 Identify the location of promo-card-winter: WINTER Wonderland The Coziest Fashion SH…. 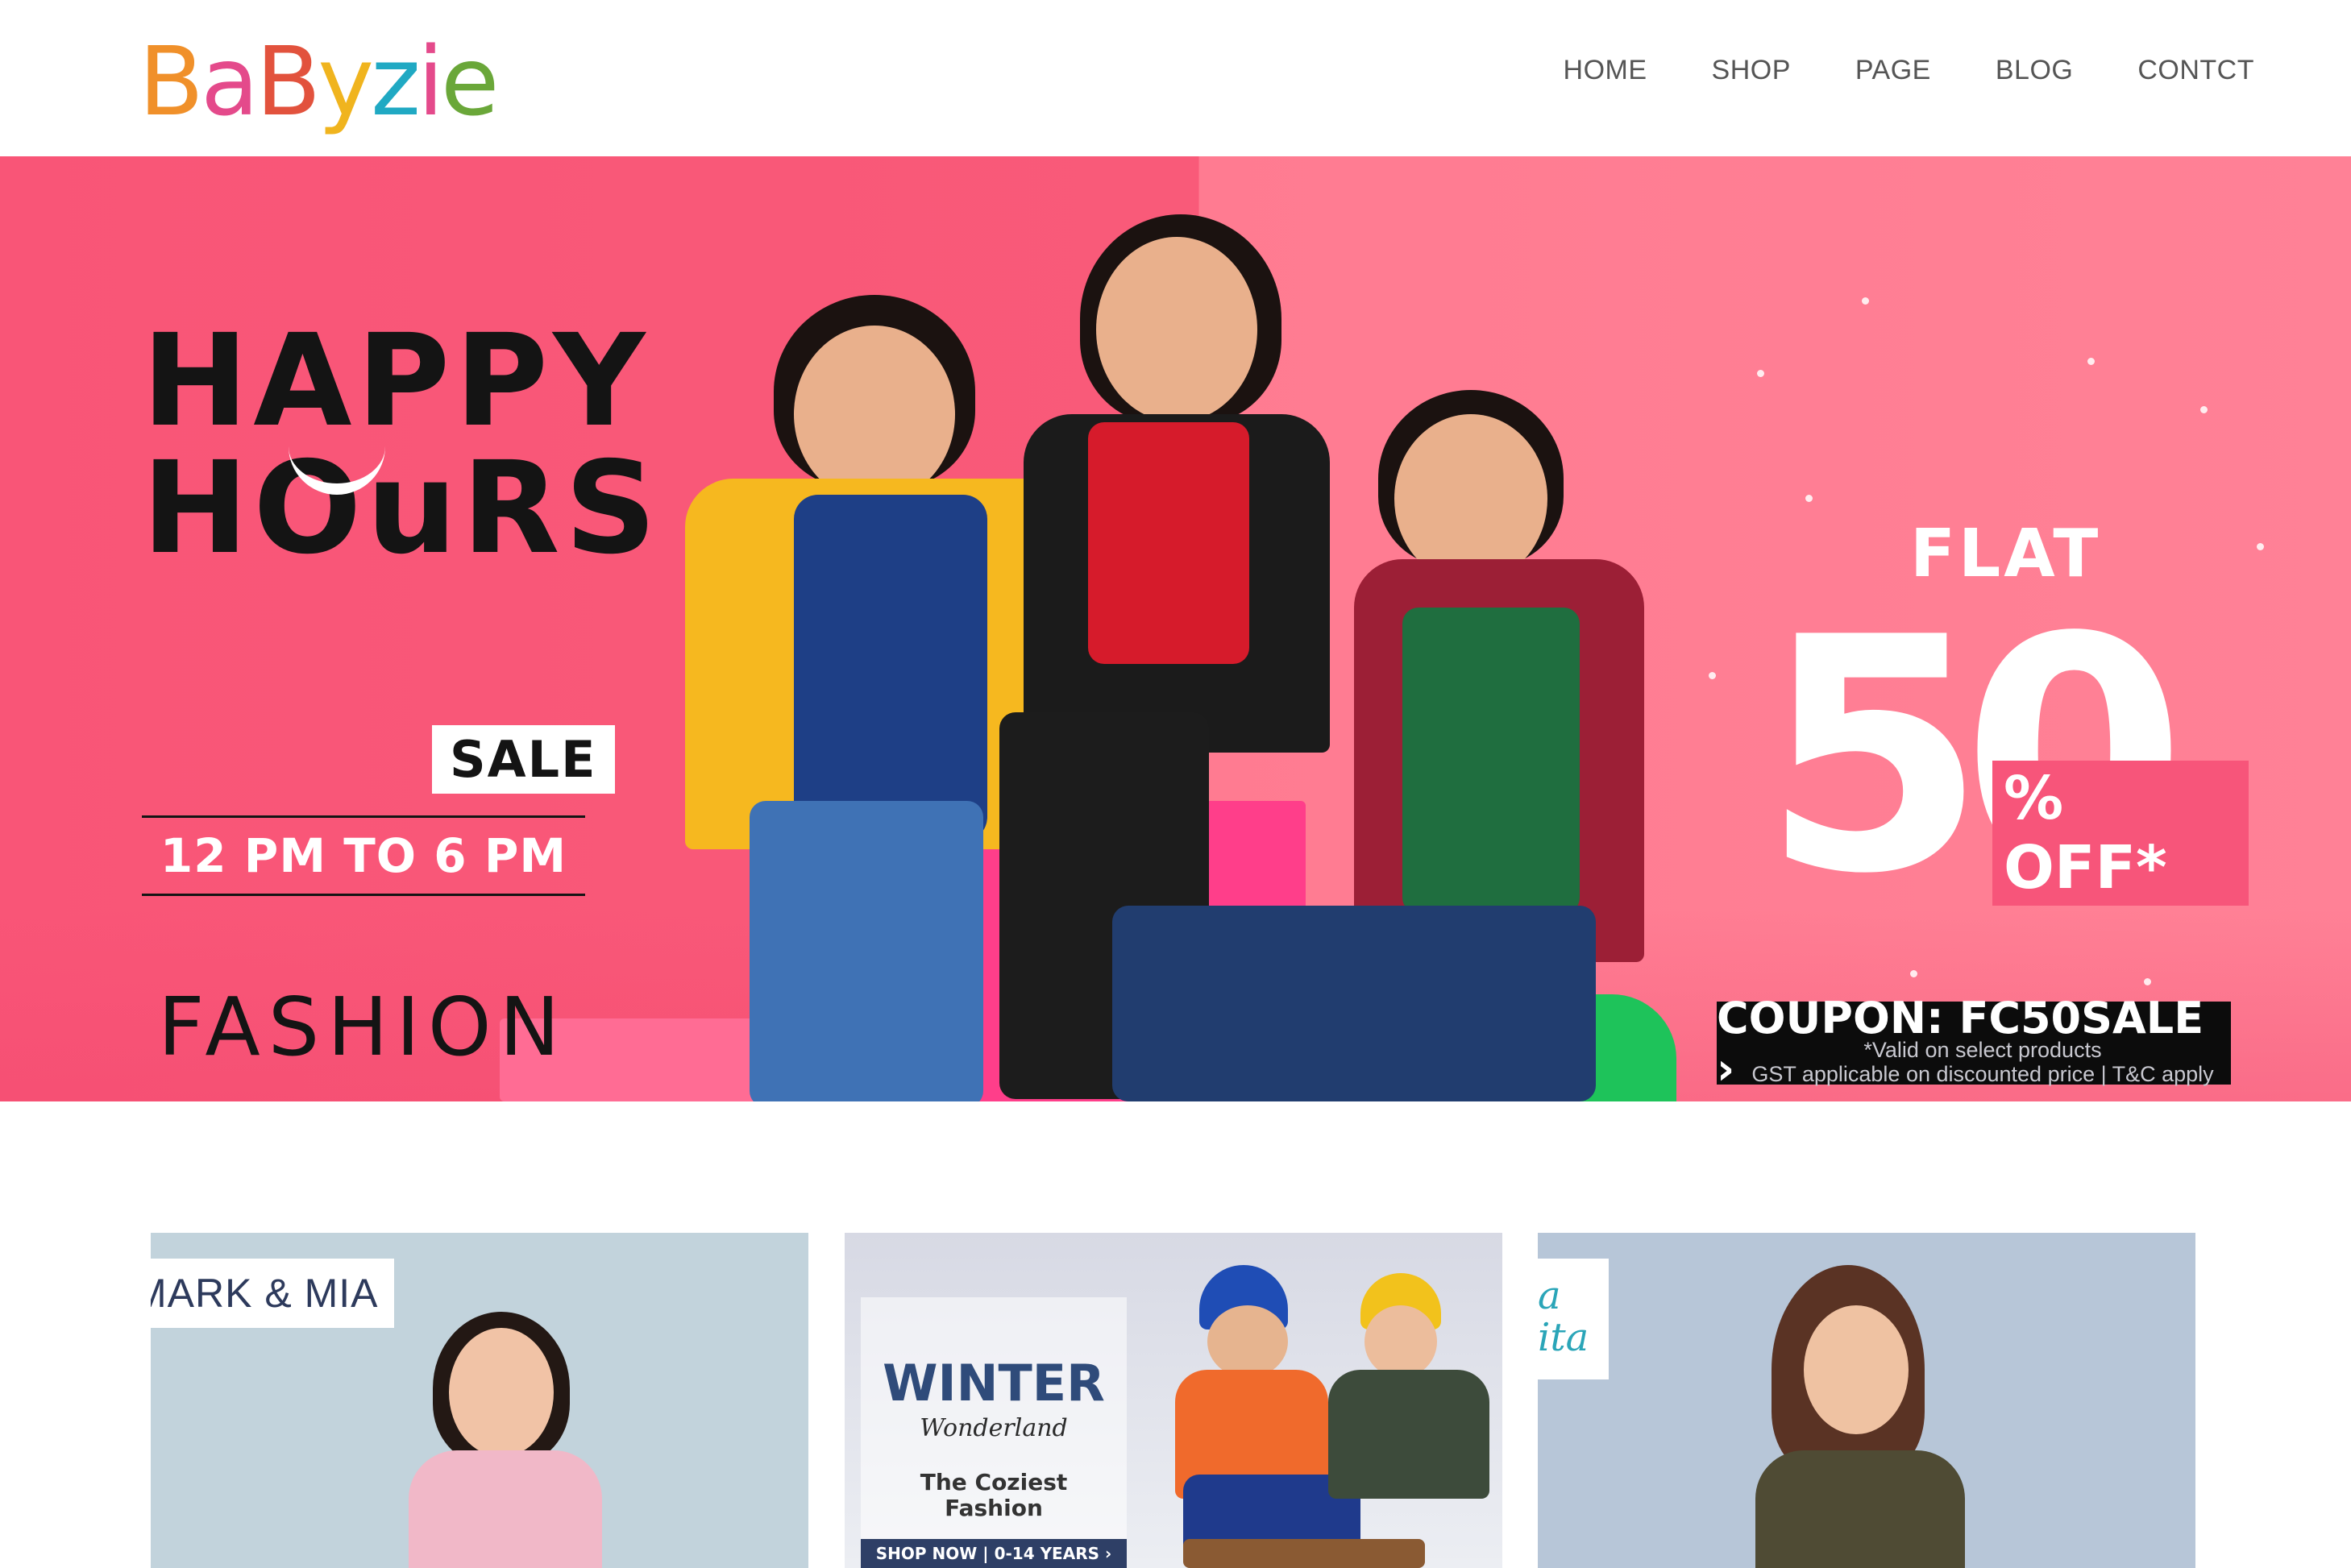
(1173, 1400).